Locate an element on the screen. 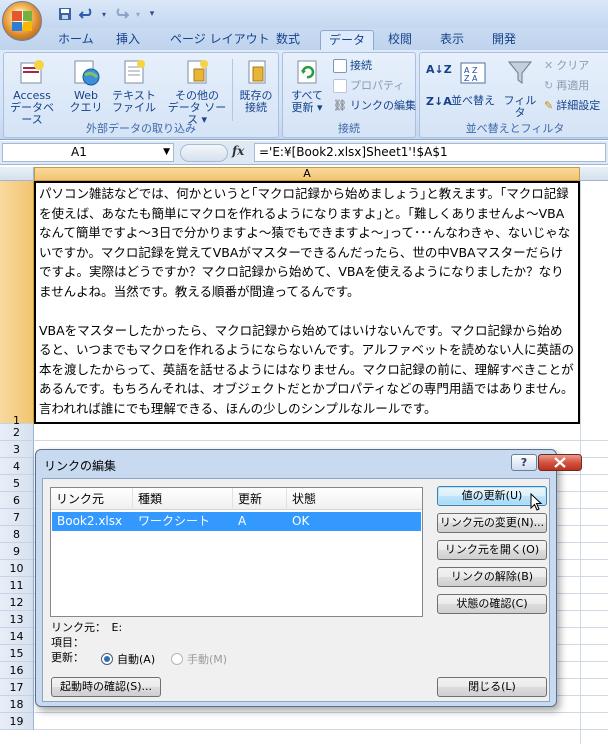 This screenshot has width=608, height=744. undo-icon is located at coordinates (87, 14).